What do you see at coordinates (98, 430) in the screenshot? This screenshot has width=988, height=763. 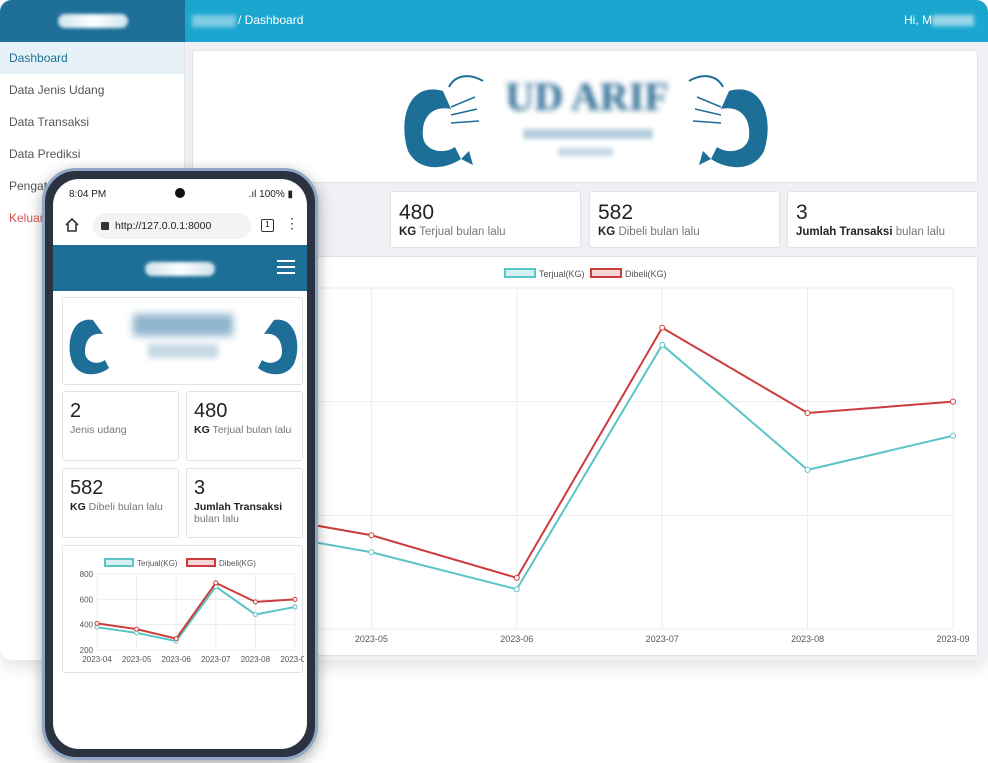 I see `stat-label-text: Jenis udang` at bounding box center [98, 430].